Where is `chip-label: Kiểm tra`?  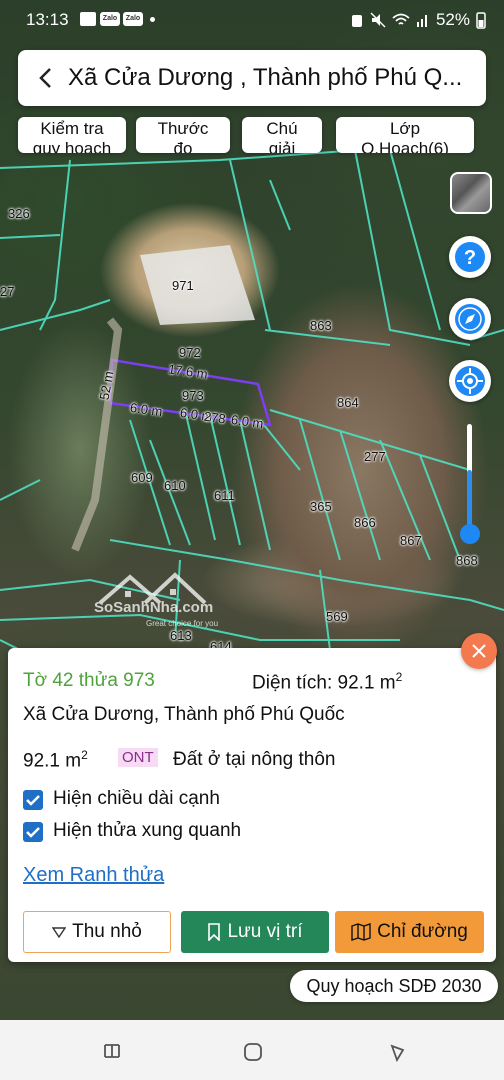 chip-label: Kiểm tra is located at coordinates (72, 128).